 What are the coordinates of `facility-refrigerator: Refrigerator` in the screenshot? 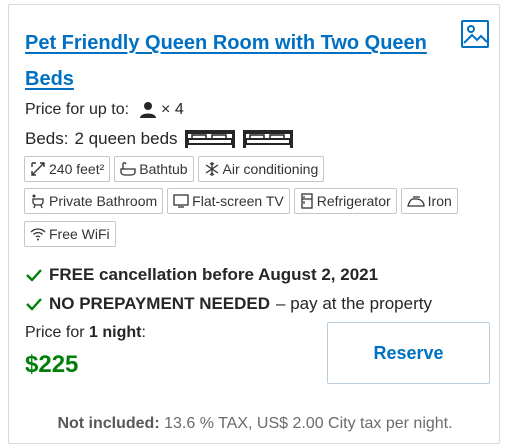 It's located at (345, 201).